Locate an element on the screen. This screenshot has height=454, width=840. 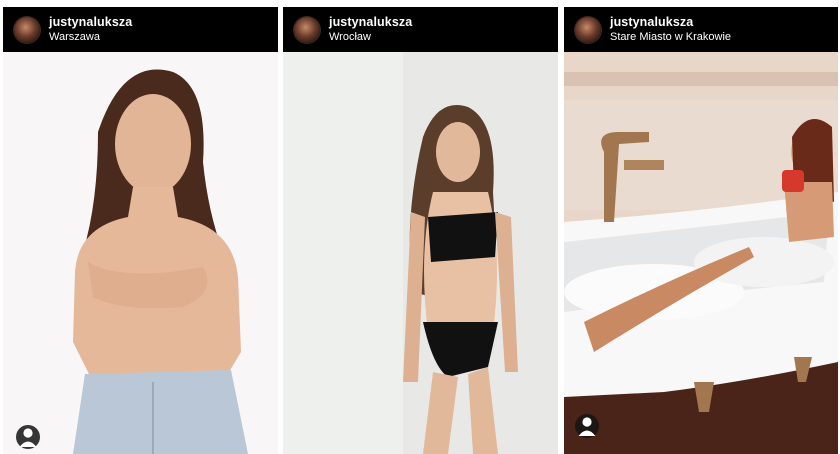
username-link: justynaluksza is located at coordinates (670, 22).